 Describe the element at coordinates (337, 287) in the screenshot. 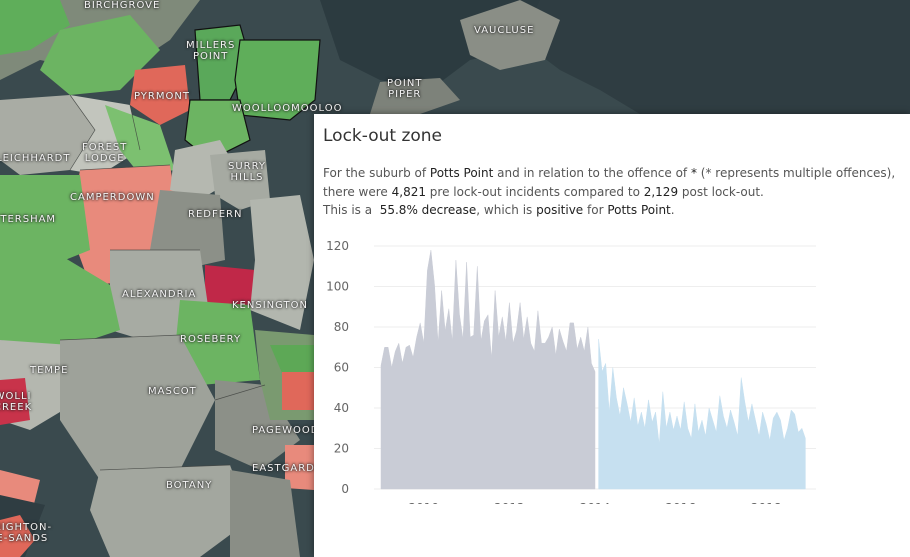

I see `y-tick-label: 100` at that location.